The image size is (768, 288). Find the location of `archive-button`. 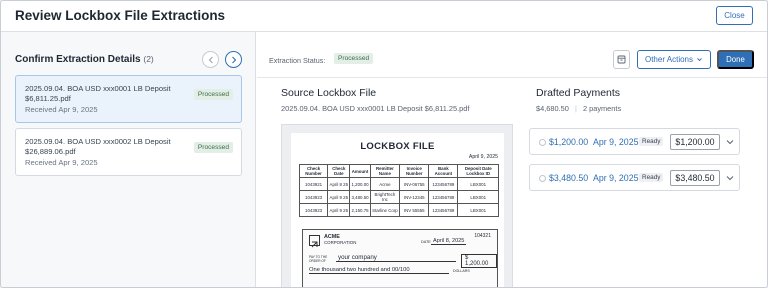

archive-button is located at coordinates (621, 59).